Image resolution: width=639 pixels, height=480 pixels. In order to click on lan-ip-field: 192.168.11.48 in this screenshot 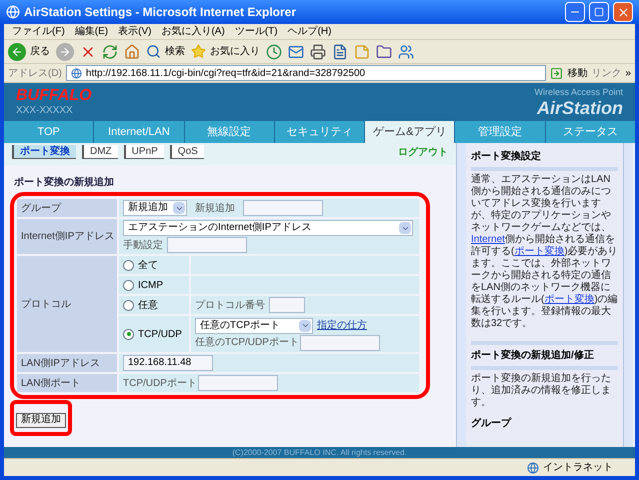, I will do `click(168, 363)`.